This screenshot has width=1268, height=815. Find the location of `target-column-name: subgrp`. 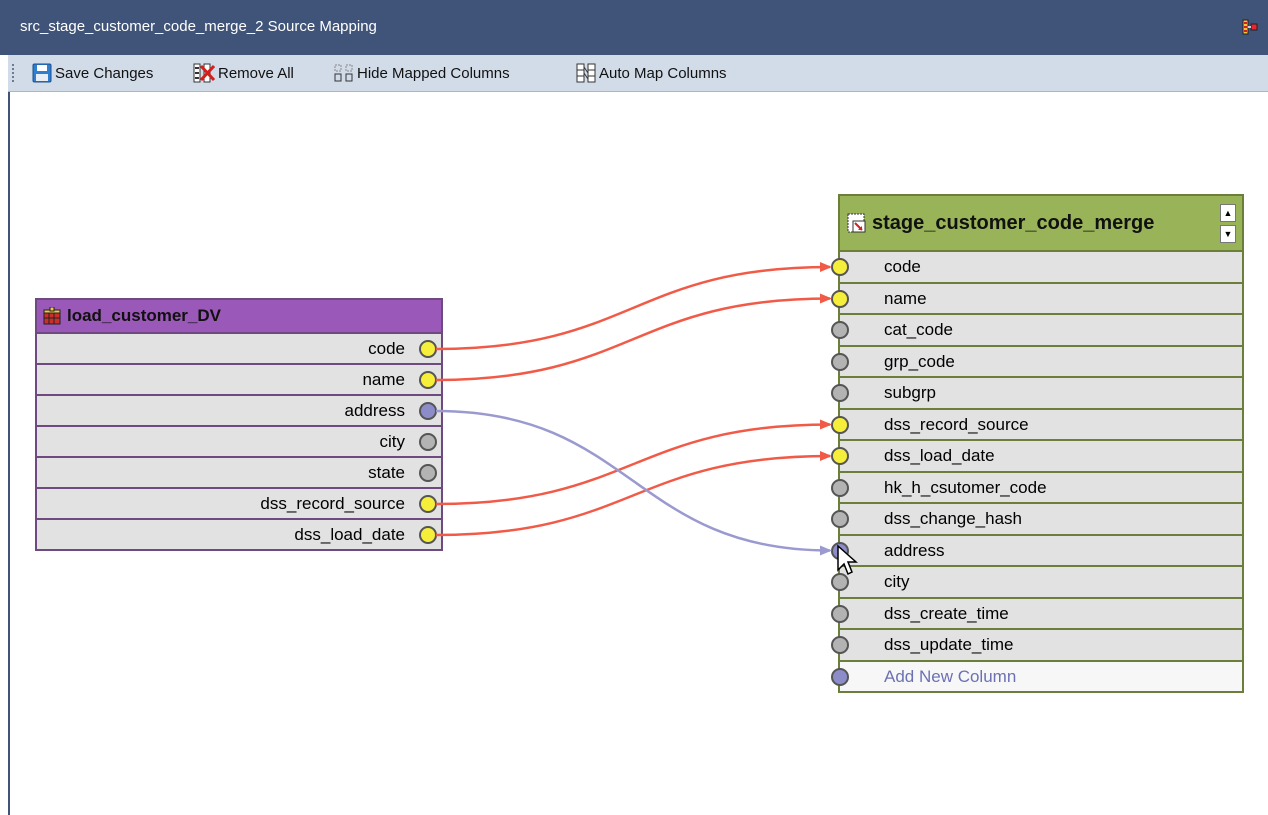

target-column-name: subgrp is located at coordinates (910, 392).